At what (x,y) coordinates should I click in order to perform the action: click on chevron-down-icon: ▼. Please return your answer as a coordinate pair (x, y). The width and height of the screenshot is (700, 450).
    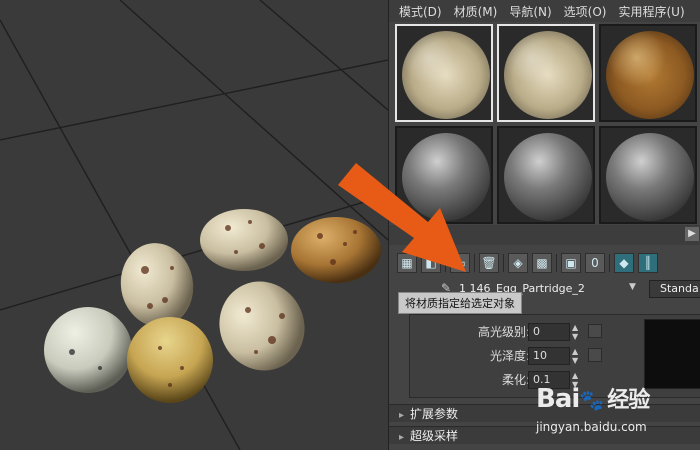
    Looking at the image, I should click on (632, 287).